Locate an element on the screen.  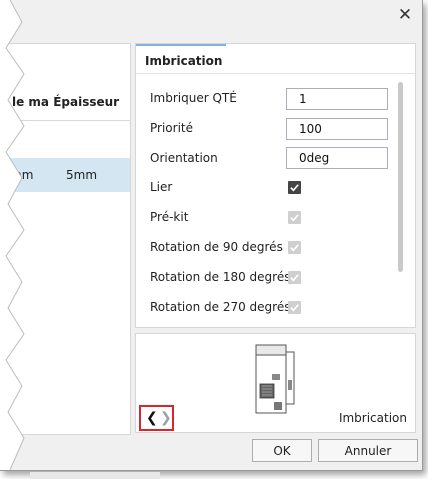
tab-nesting-label: Imbrication is located at coordinates (184, 61).